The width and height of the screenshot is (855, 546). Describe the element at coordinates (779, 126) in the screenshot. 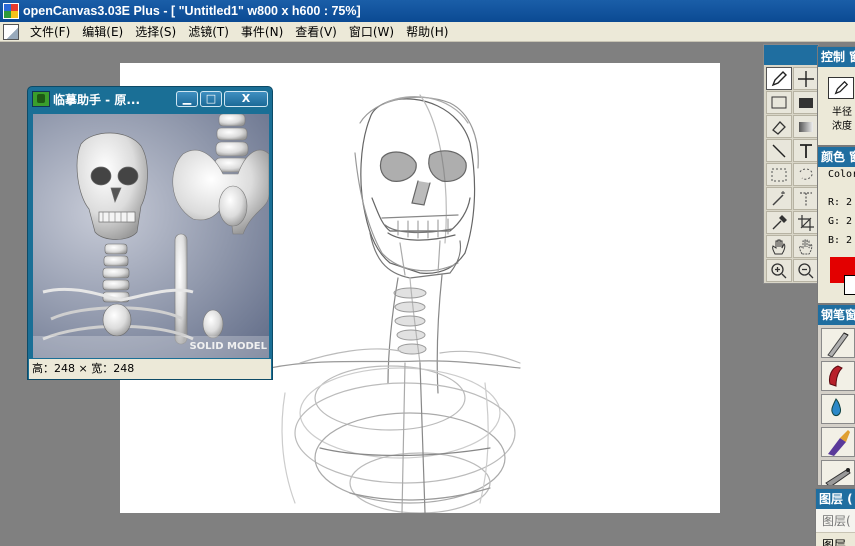

I see `eraser-icon` at that location.